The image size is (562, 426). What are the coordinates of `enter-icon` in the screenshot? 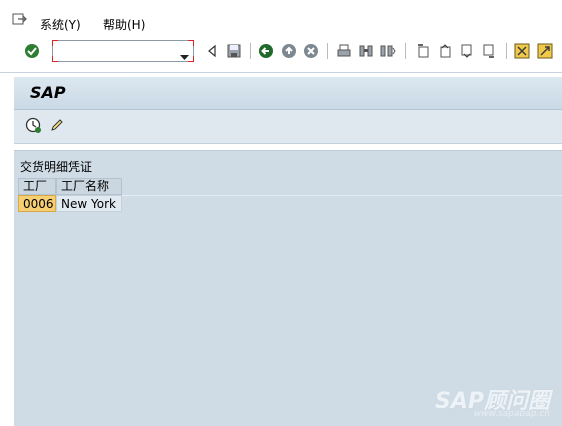 It's located at (32, 51).